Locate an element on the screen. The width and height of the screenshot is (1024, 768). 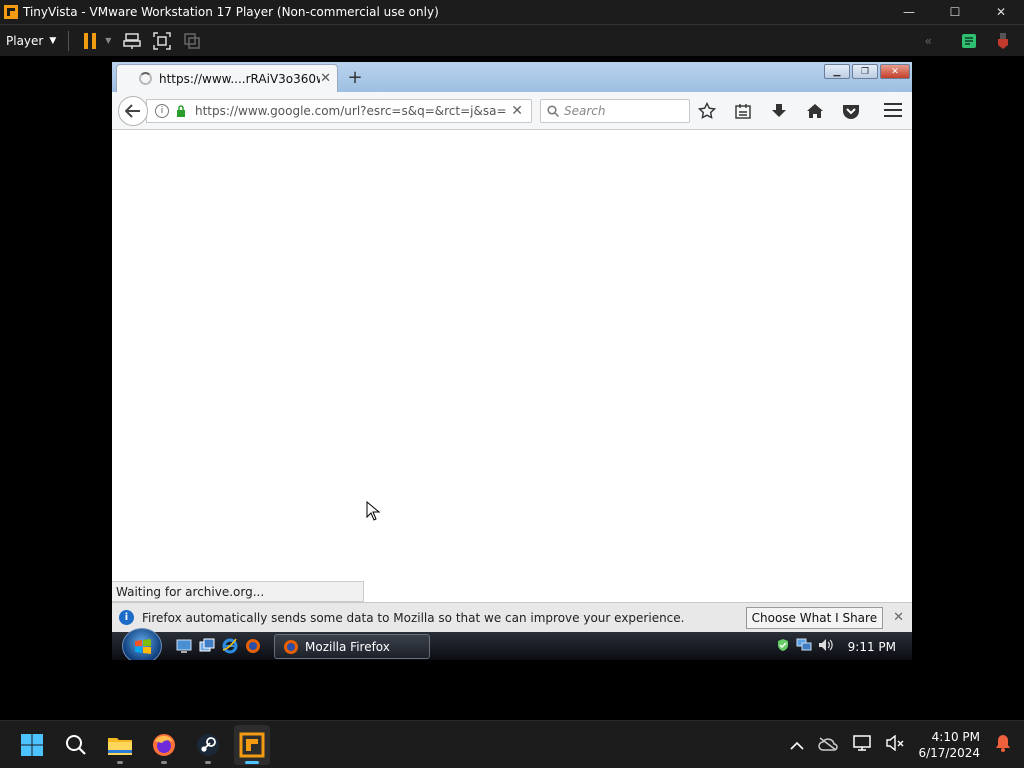
file-explorer-icon is located at coordinates (120, 746).